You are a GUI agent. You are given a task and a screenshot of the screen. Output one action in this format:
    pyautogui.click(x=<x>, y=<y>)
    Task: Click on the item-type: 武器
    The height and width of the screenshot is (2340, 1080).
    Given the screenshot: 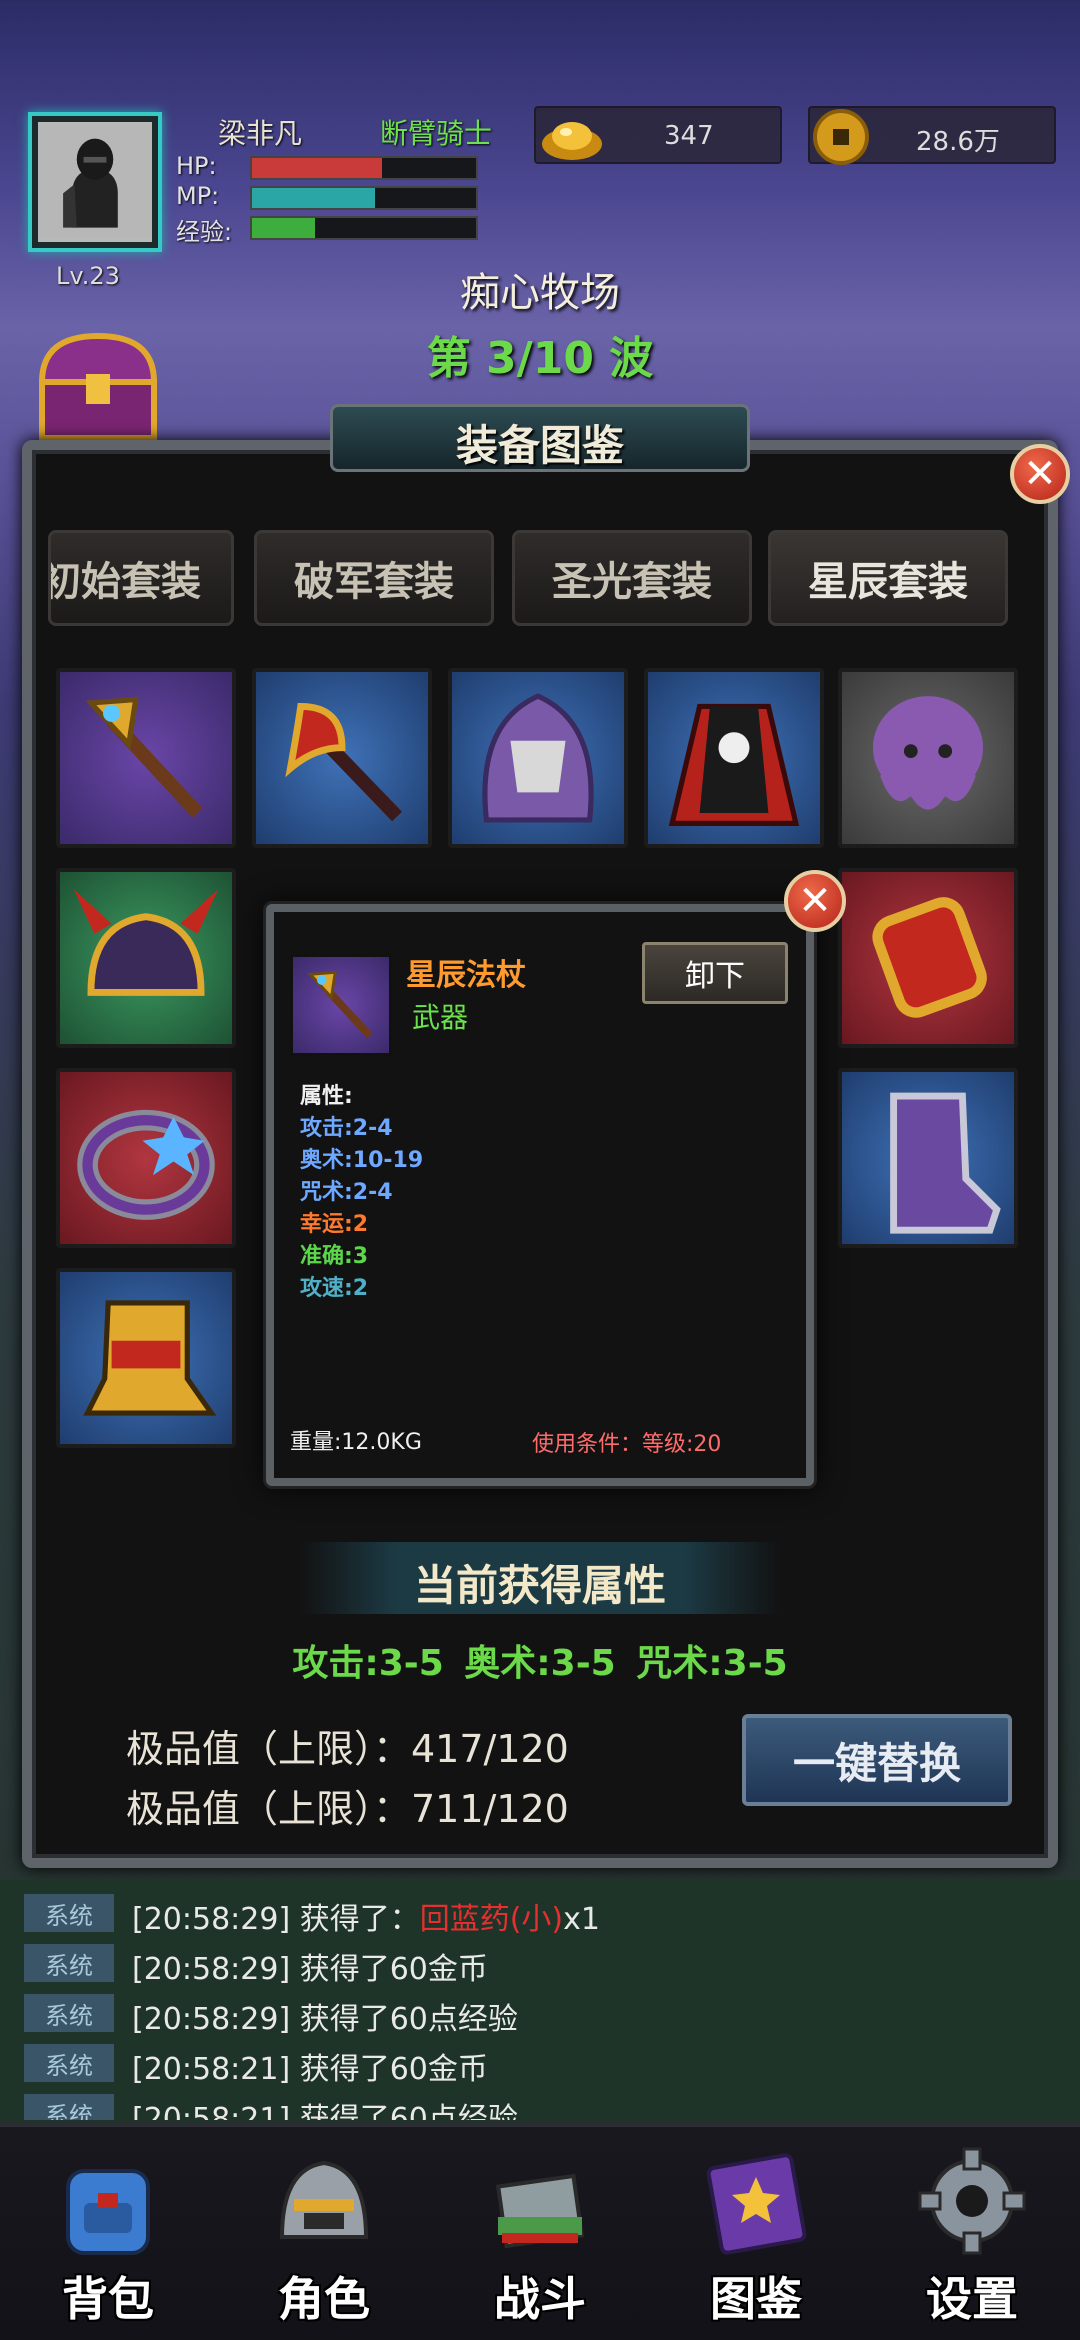 What is the action you would take?
    pyautogui.click(x=440, y=1017)
    